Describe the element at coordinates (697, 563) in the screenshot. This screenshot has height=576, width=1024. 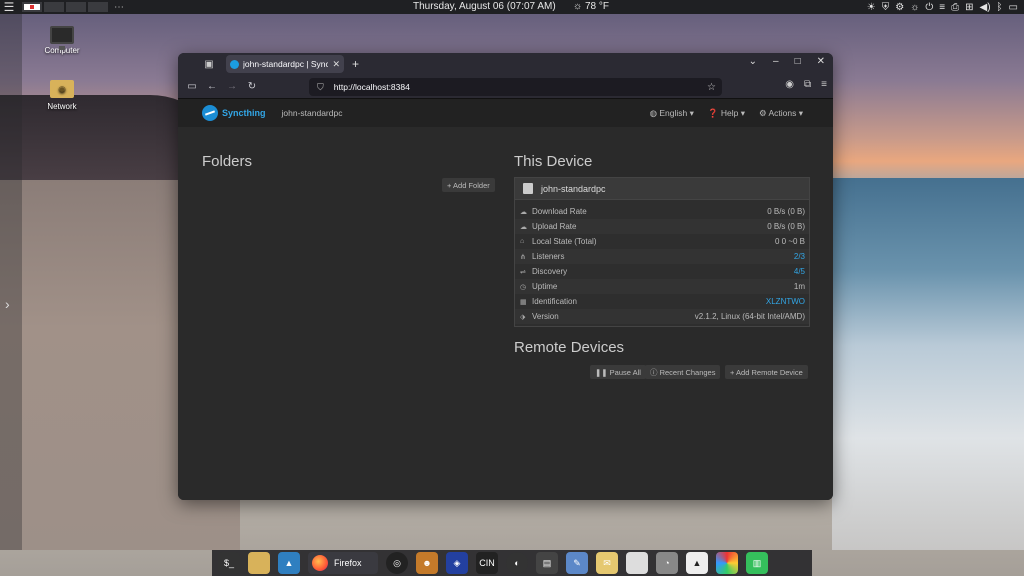
I see `inkscape-icon: ▲` at that location.